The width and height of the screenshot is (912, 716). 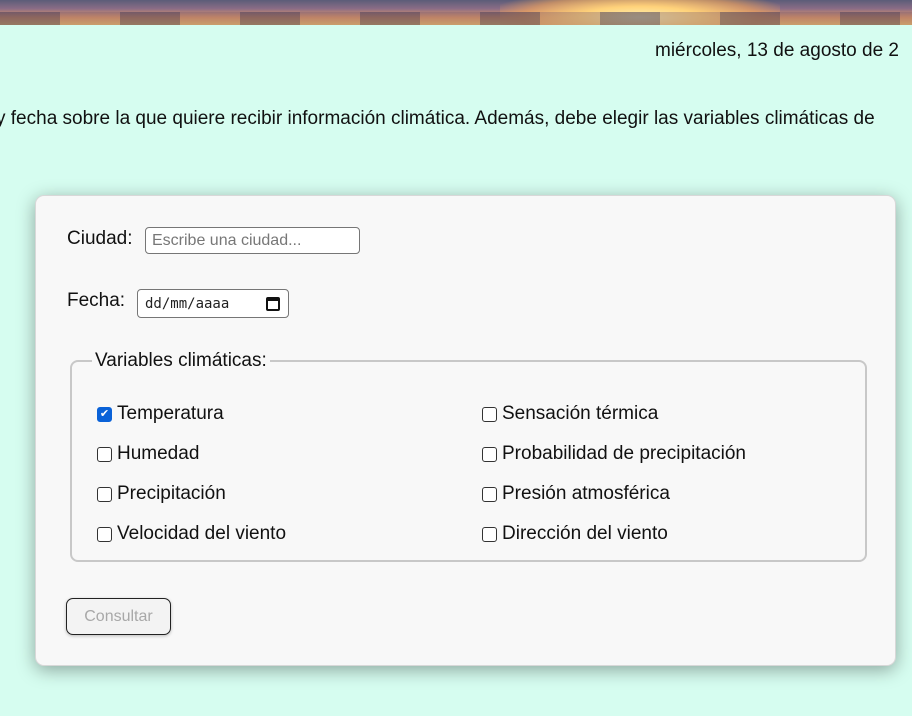 I want to click on variable-option: Velocidad del viento, so click(x=191, y=534).